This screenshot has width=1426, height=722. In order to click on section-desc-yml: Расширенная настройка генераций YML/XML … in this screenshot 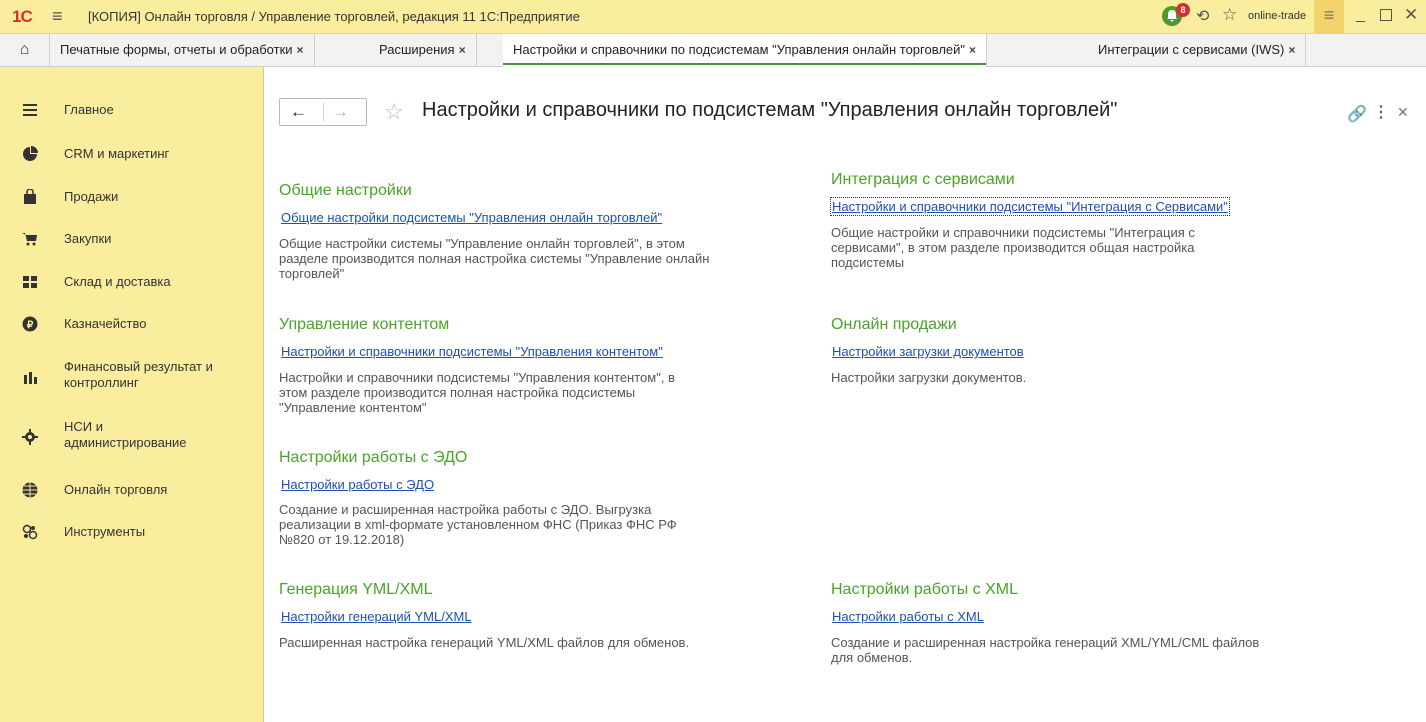, I will do `click(539, 642)`.